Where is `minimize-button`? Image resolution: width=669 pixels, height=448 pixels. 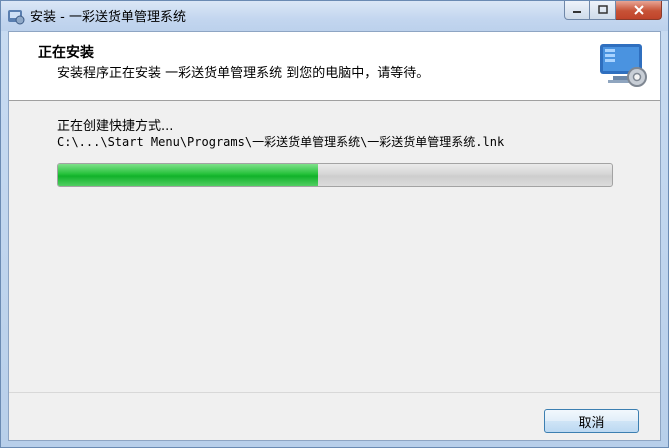 minimize-button is located at coordinates (577, 10).